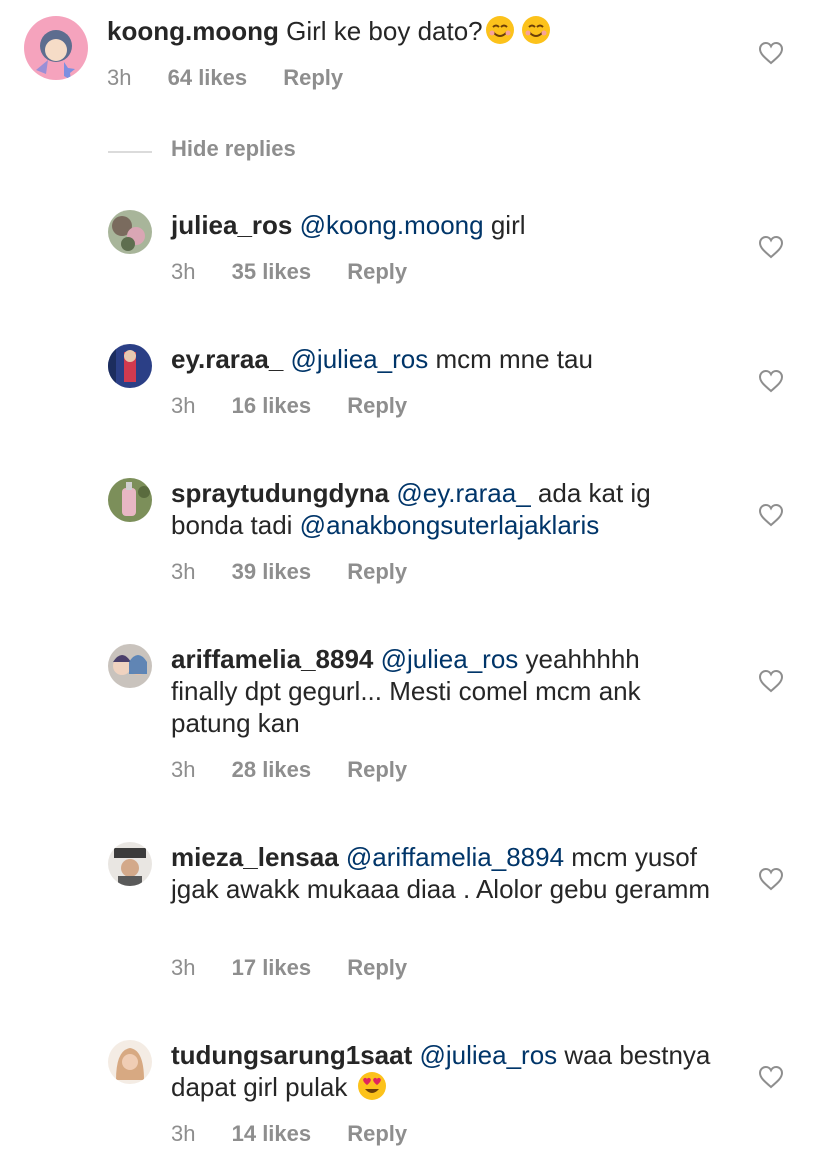  Describe the element at coordinates (463, 493) in the screenshot. I see `mention-link: @ey.raraa_` at that location.